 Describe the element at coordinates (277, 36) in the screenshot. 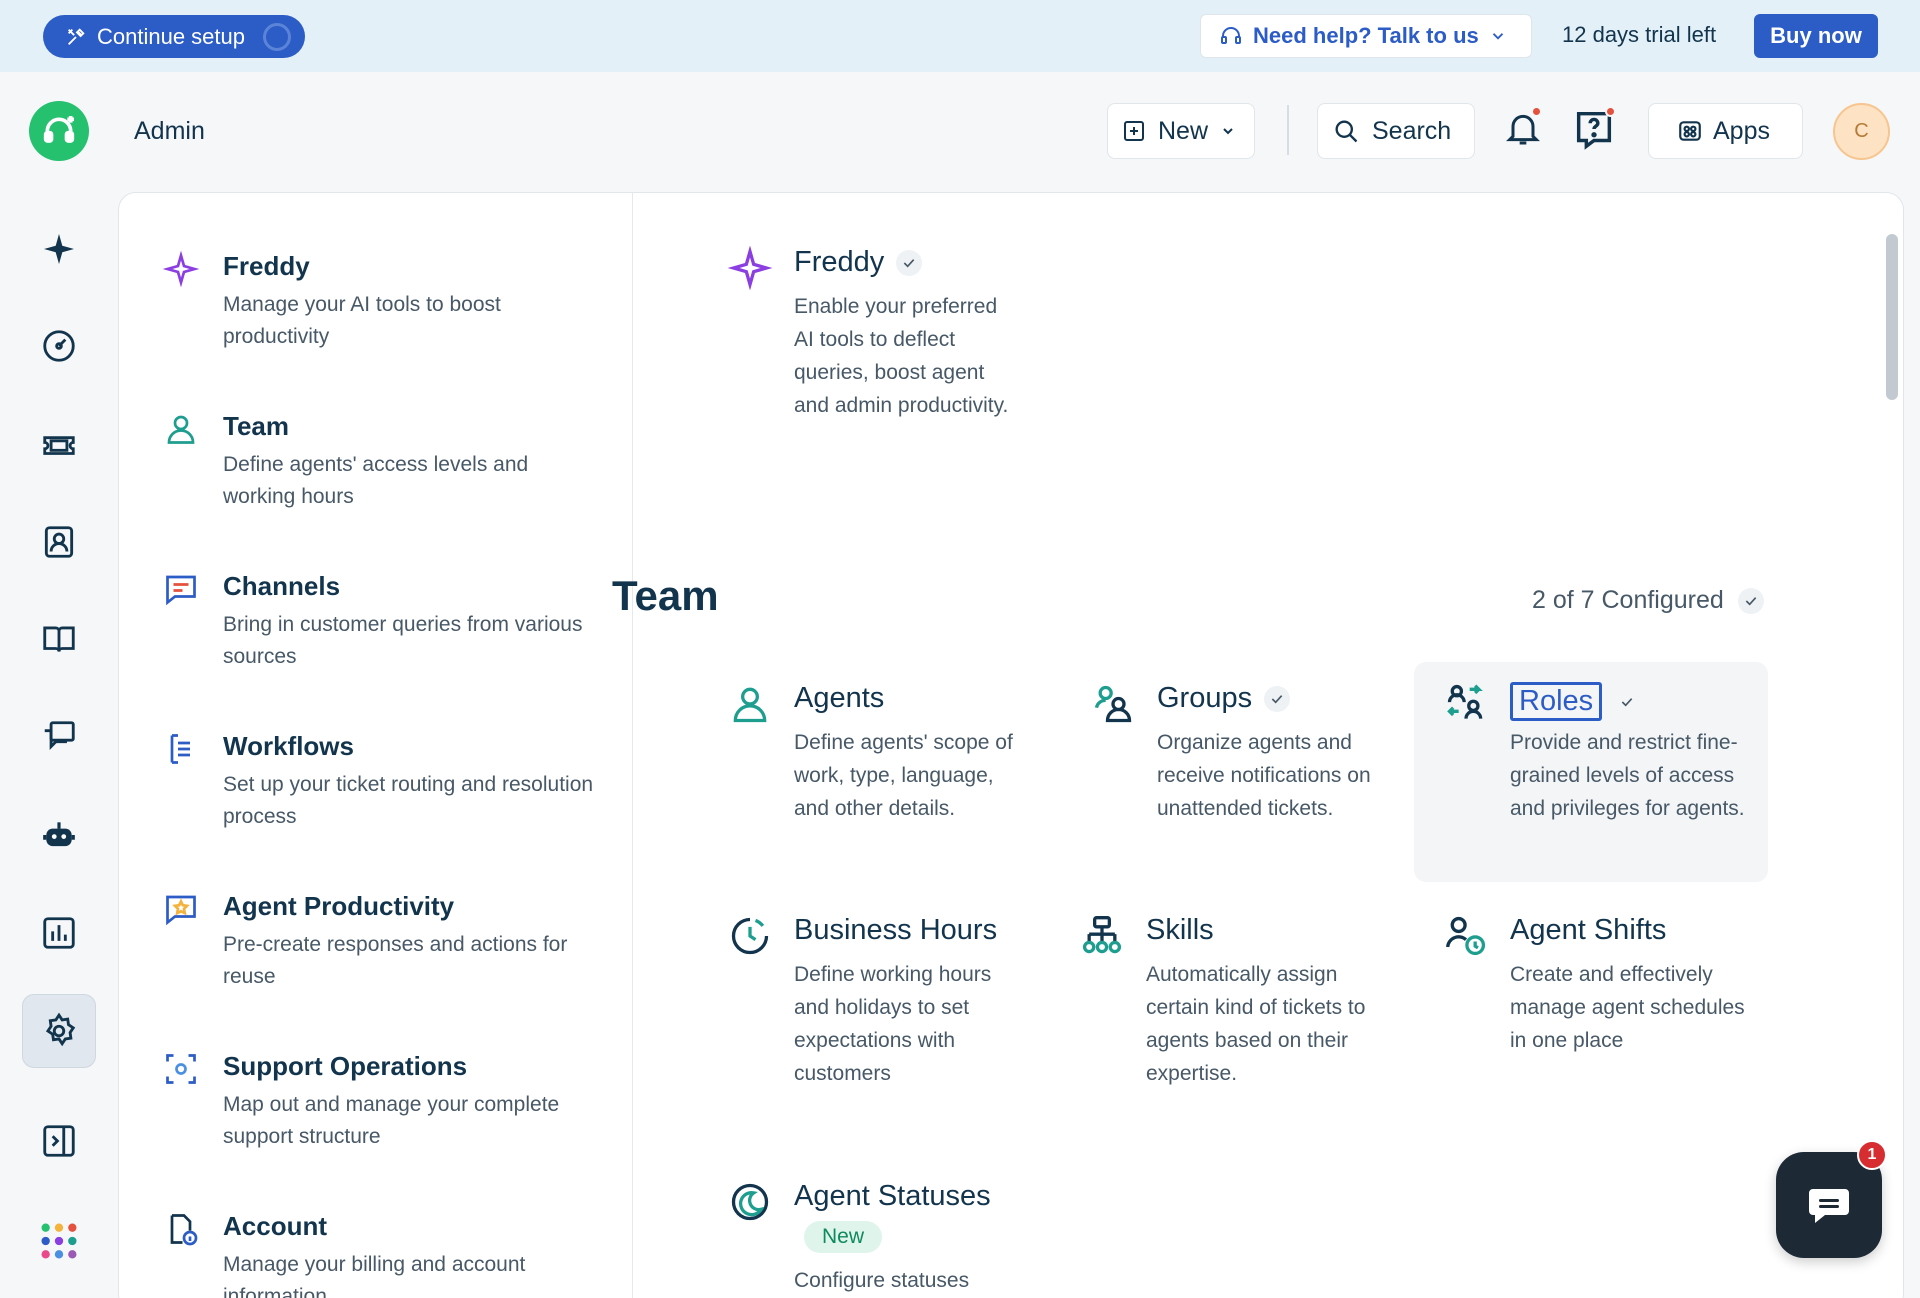

I see `progress-ring-icon` at that location.